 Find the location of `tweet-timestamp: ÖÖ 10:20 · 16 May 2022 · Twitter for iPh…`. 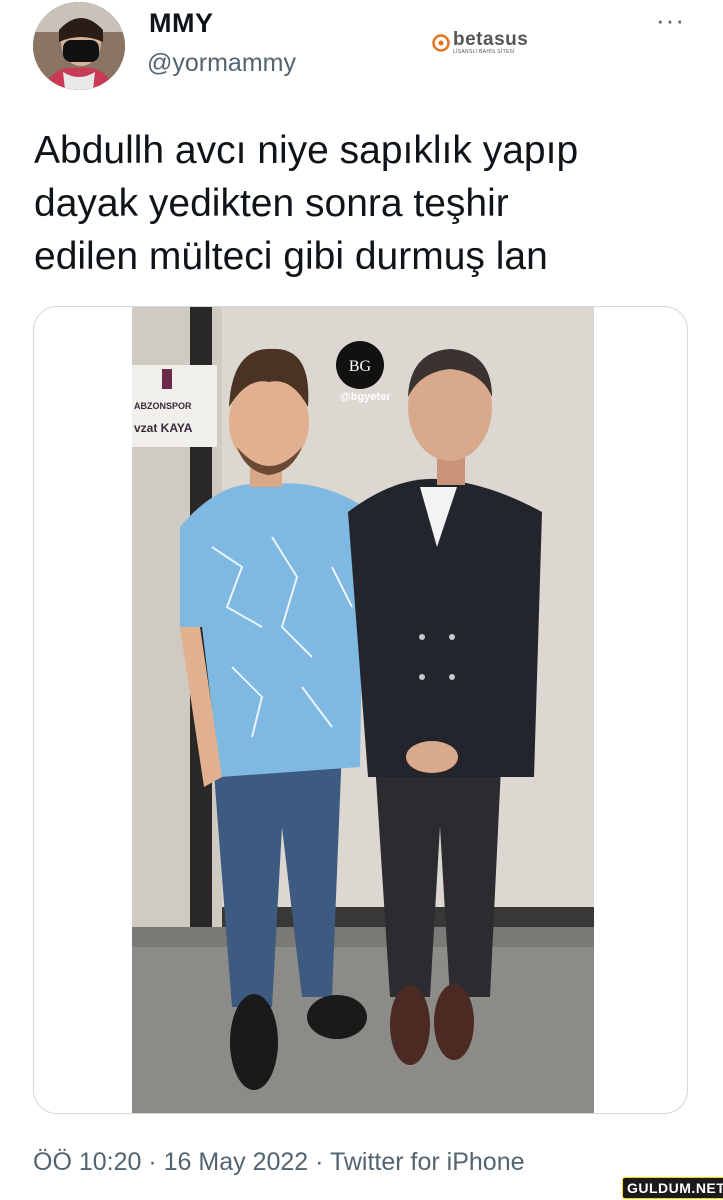

tweet-timestamp: ÖÖ 10:20 · 16 May 2022 · Twitter for iPh… is located at coordinates (279, 1162).